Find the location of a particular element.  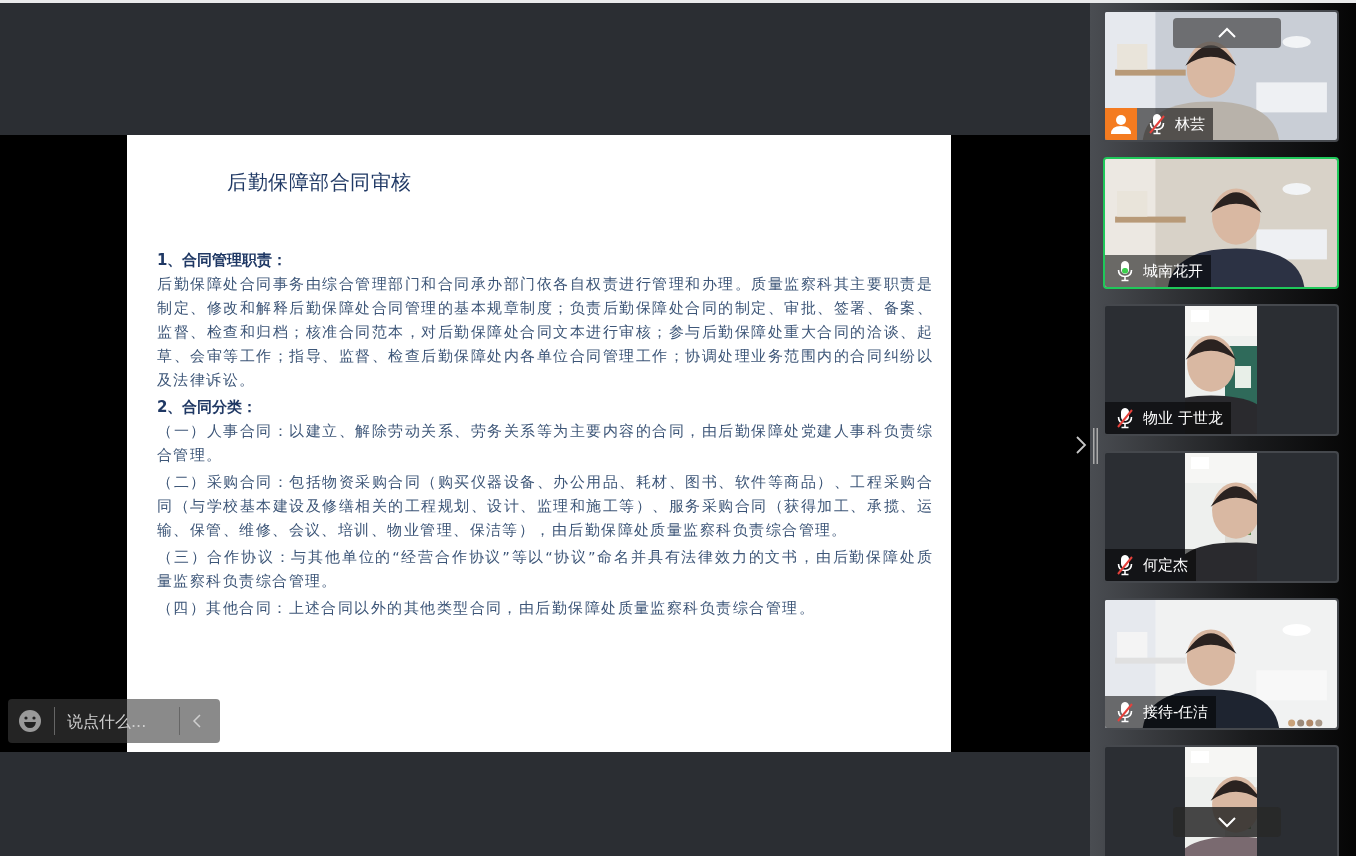

participant-name: 接待-任洁 is located at coordinates (1176, 712).